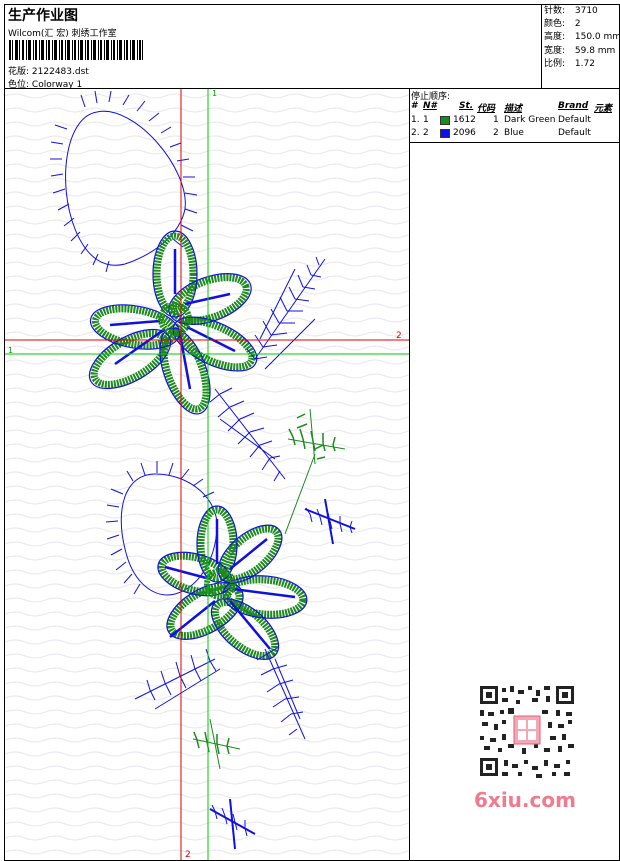  Describe the element at coordinates (603, 109) in the screenshot. I see `col-element: 元素` at that location.